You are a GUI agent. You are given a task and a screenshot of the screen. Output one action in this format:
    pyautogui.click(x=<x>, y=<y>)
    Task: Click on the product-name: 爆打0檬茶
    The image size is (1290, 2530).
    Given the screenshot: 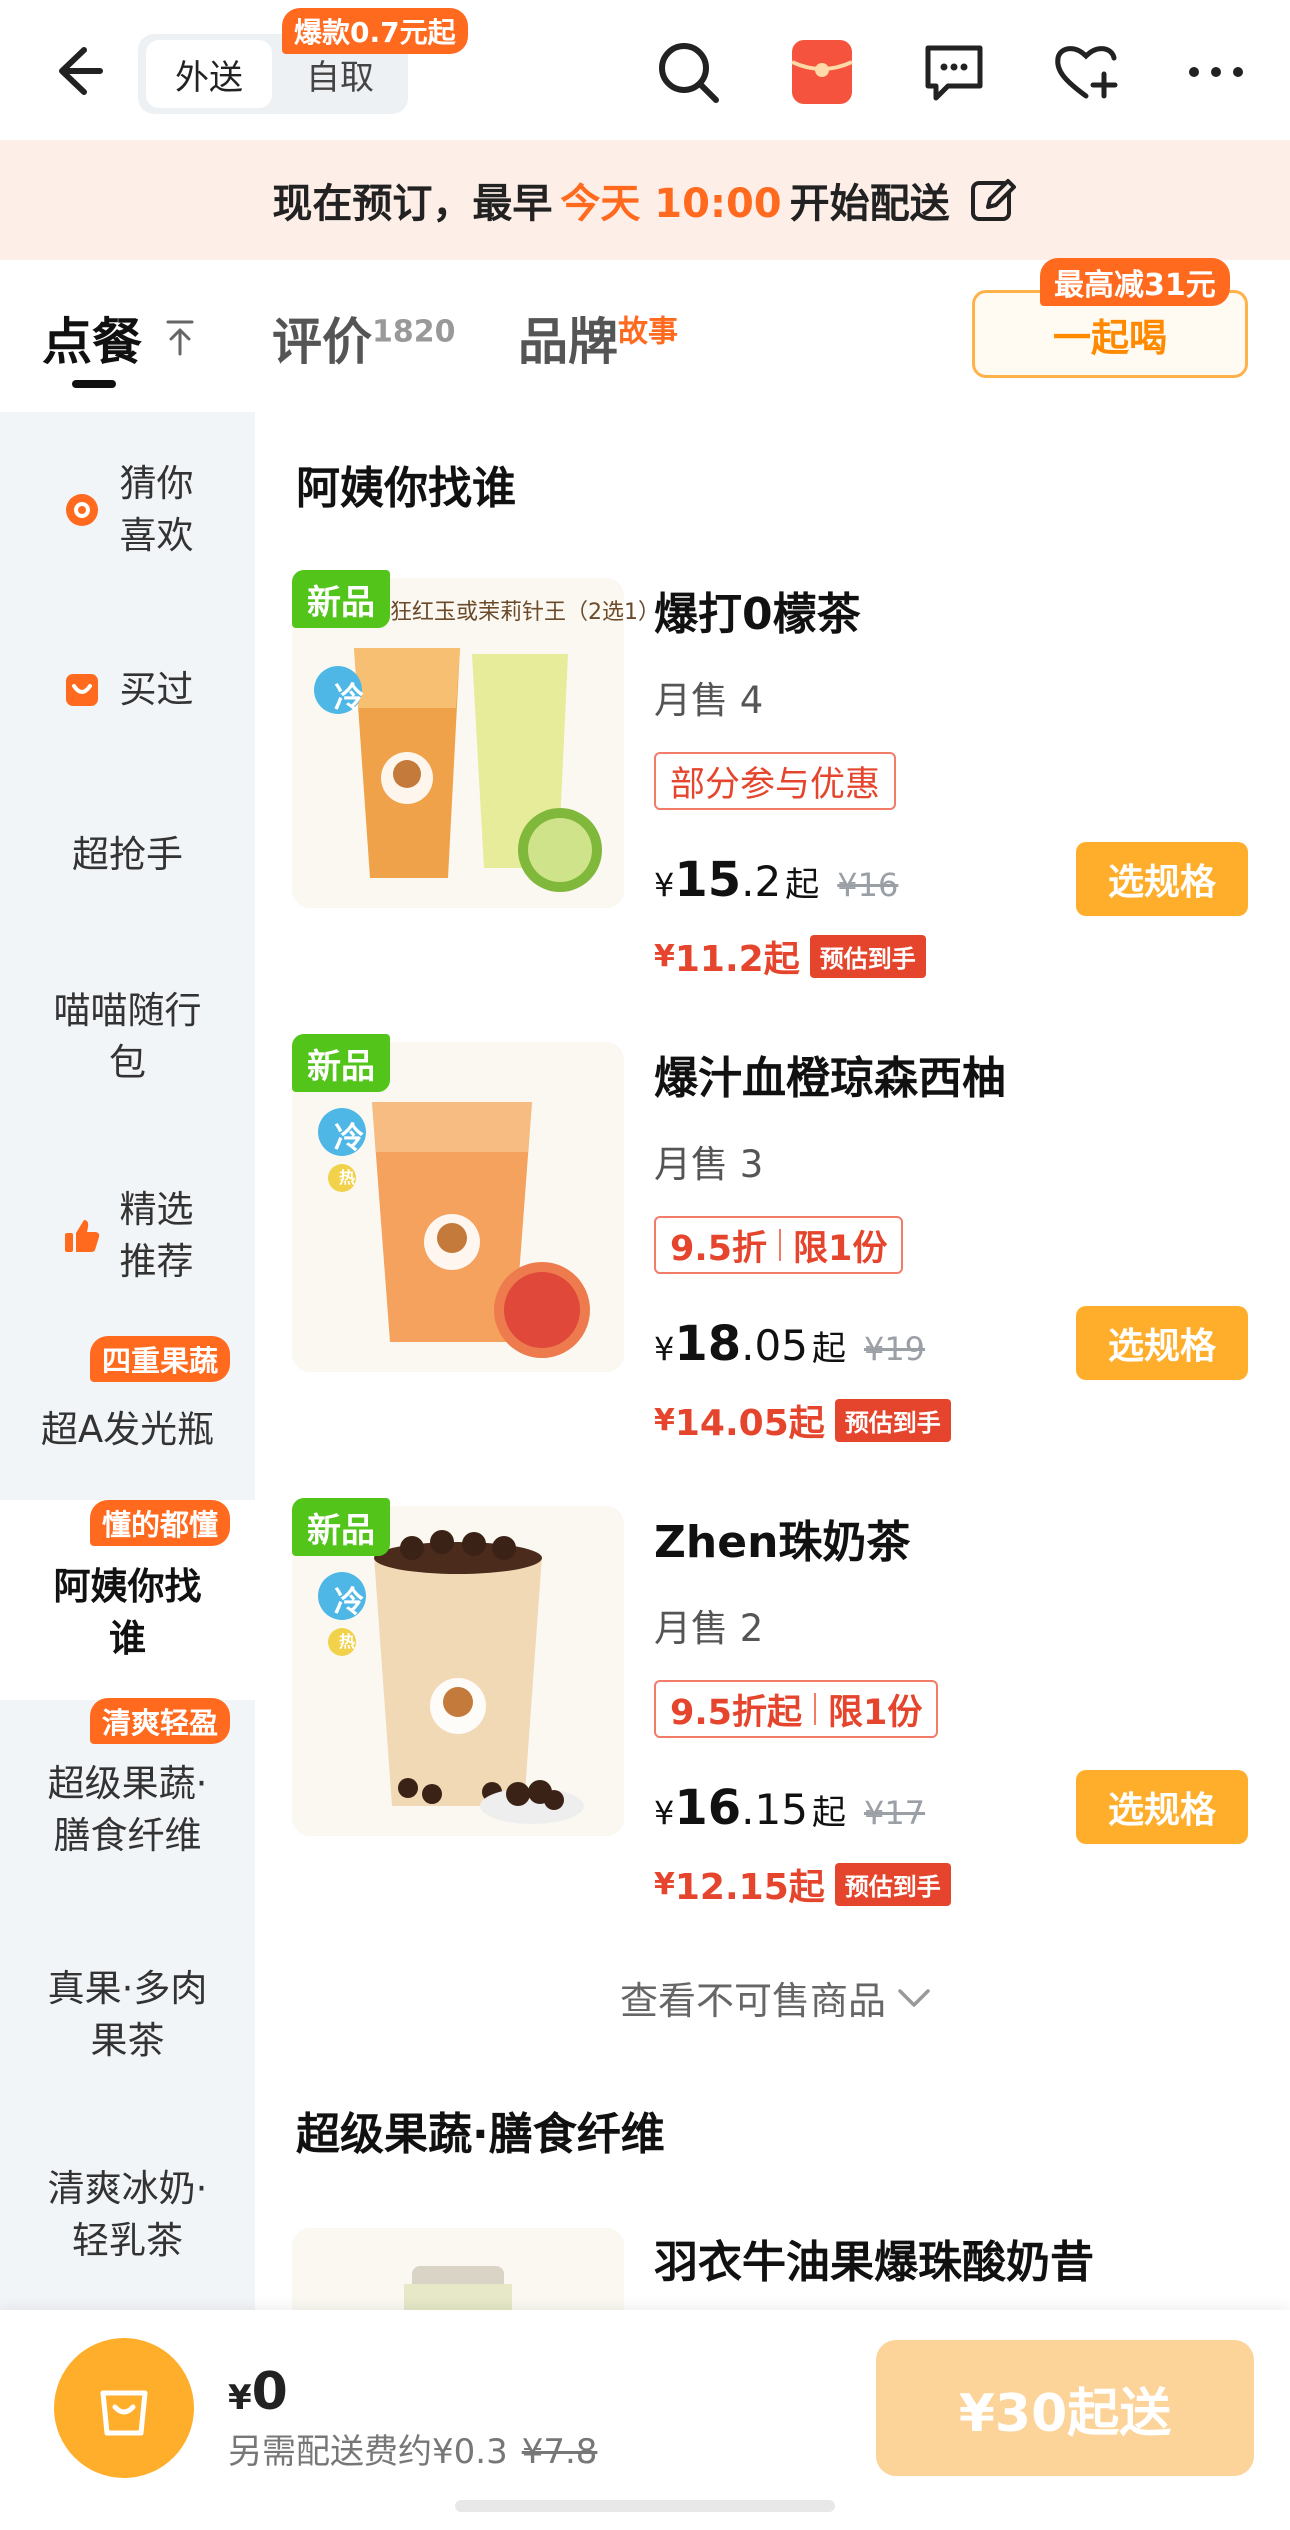 What is the action you would take?
    pyautogui.click(x=757, y=610)
    